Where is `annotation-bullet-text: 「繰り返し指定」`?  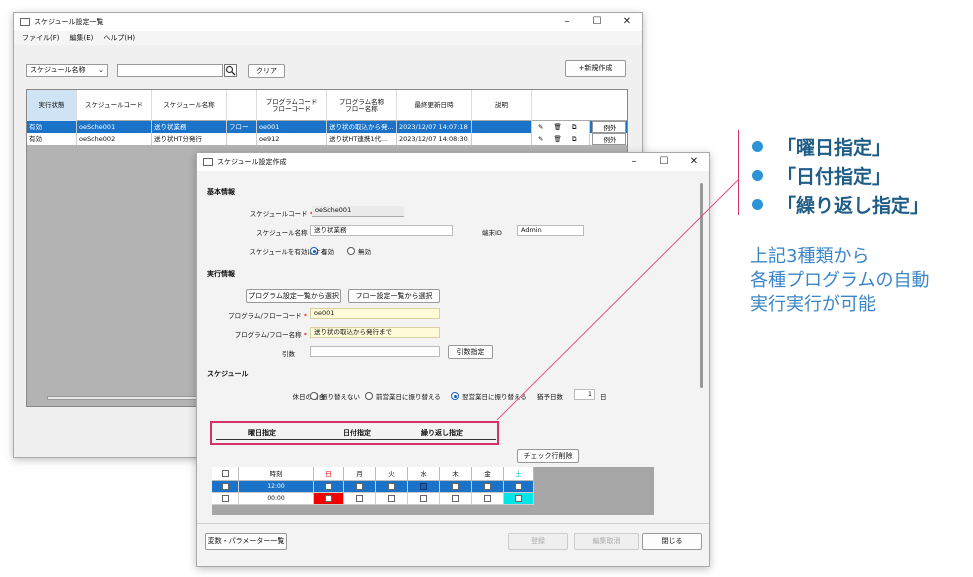
annotation-bullet-text: 「繰り返し指定」 is located at coordinates (853, 206).